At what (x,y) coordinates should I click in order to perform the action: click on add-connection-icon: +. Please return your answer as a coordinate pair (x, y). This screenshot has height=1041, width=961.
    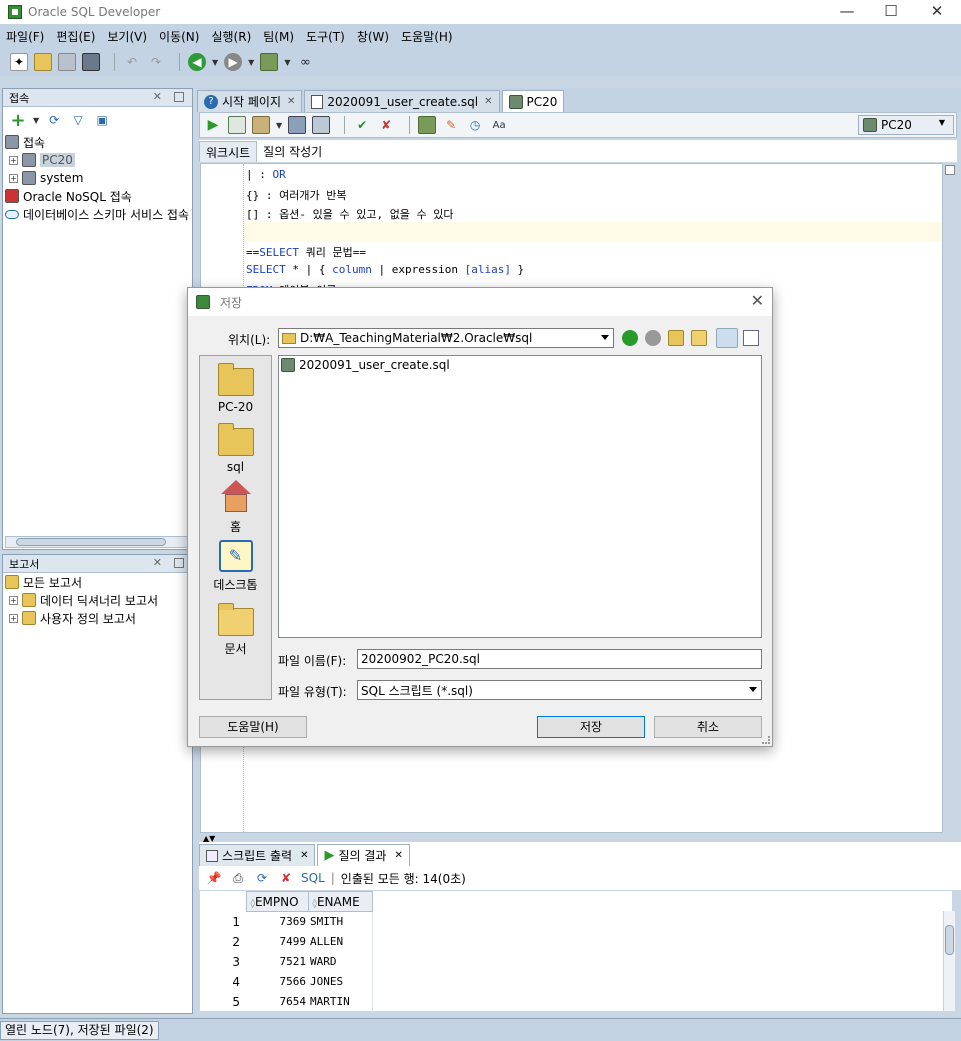
    Looking at the image, I should click on (18, 120).